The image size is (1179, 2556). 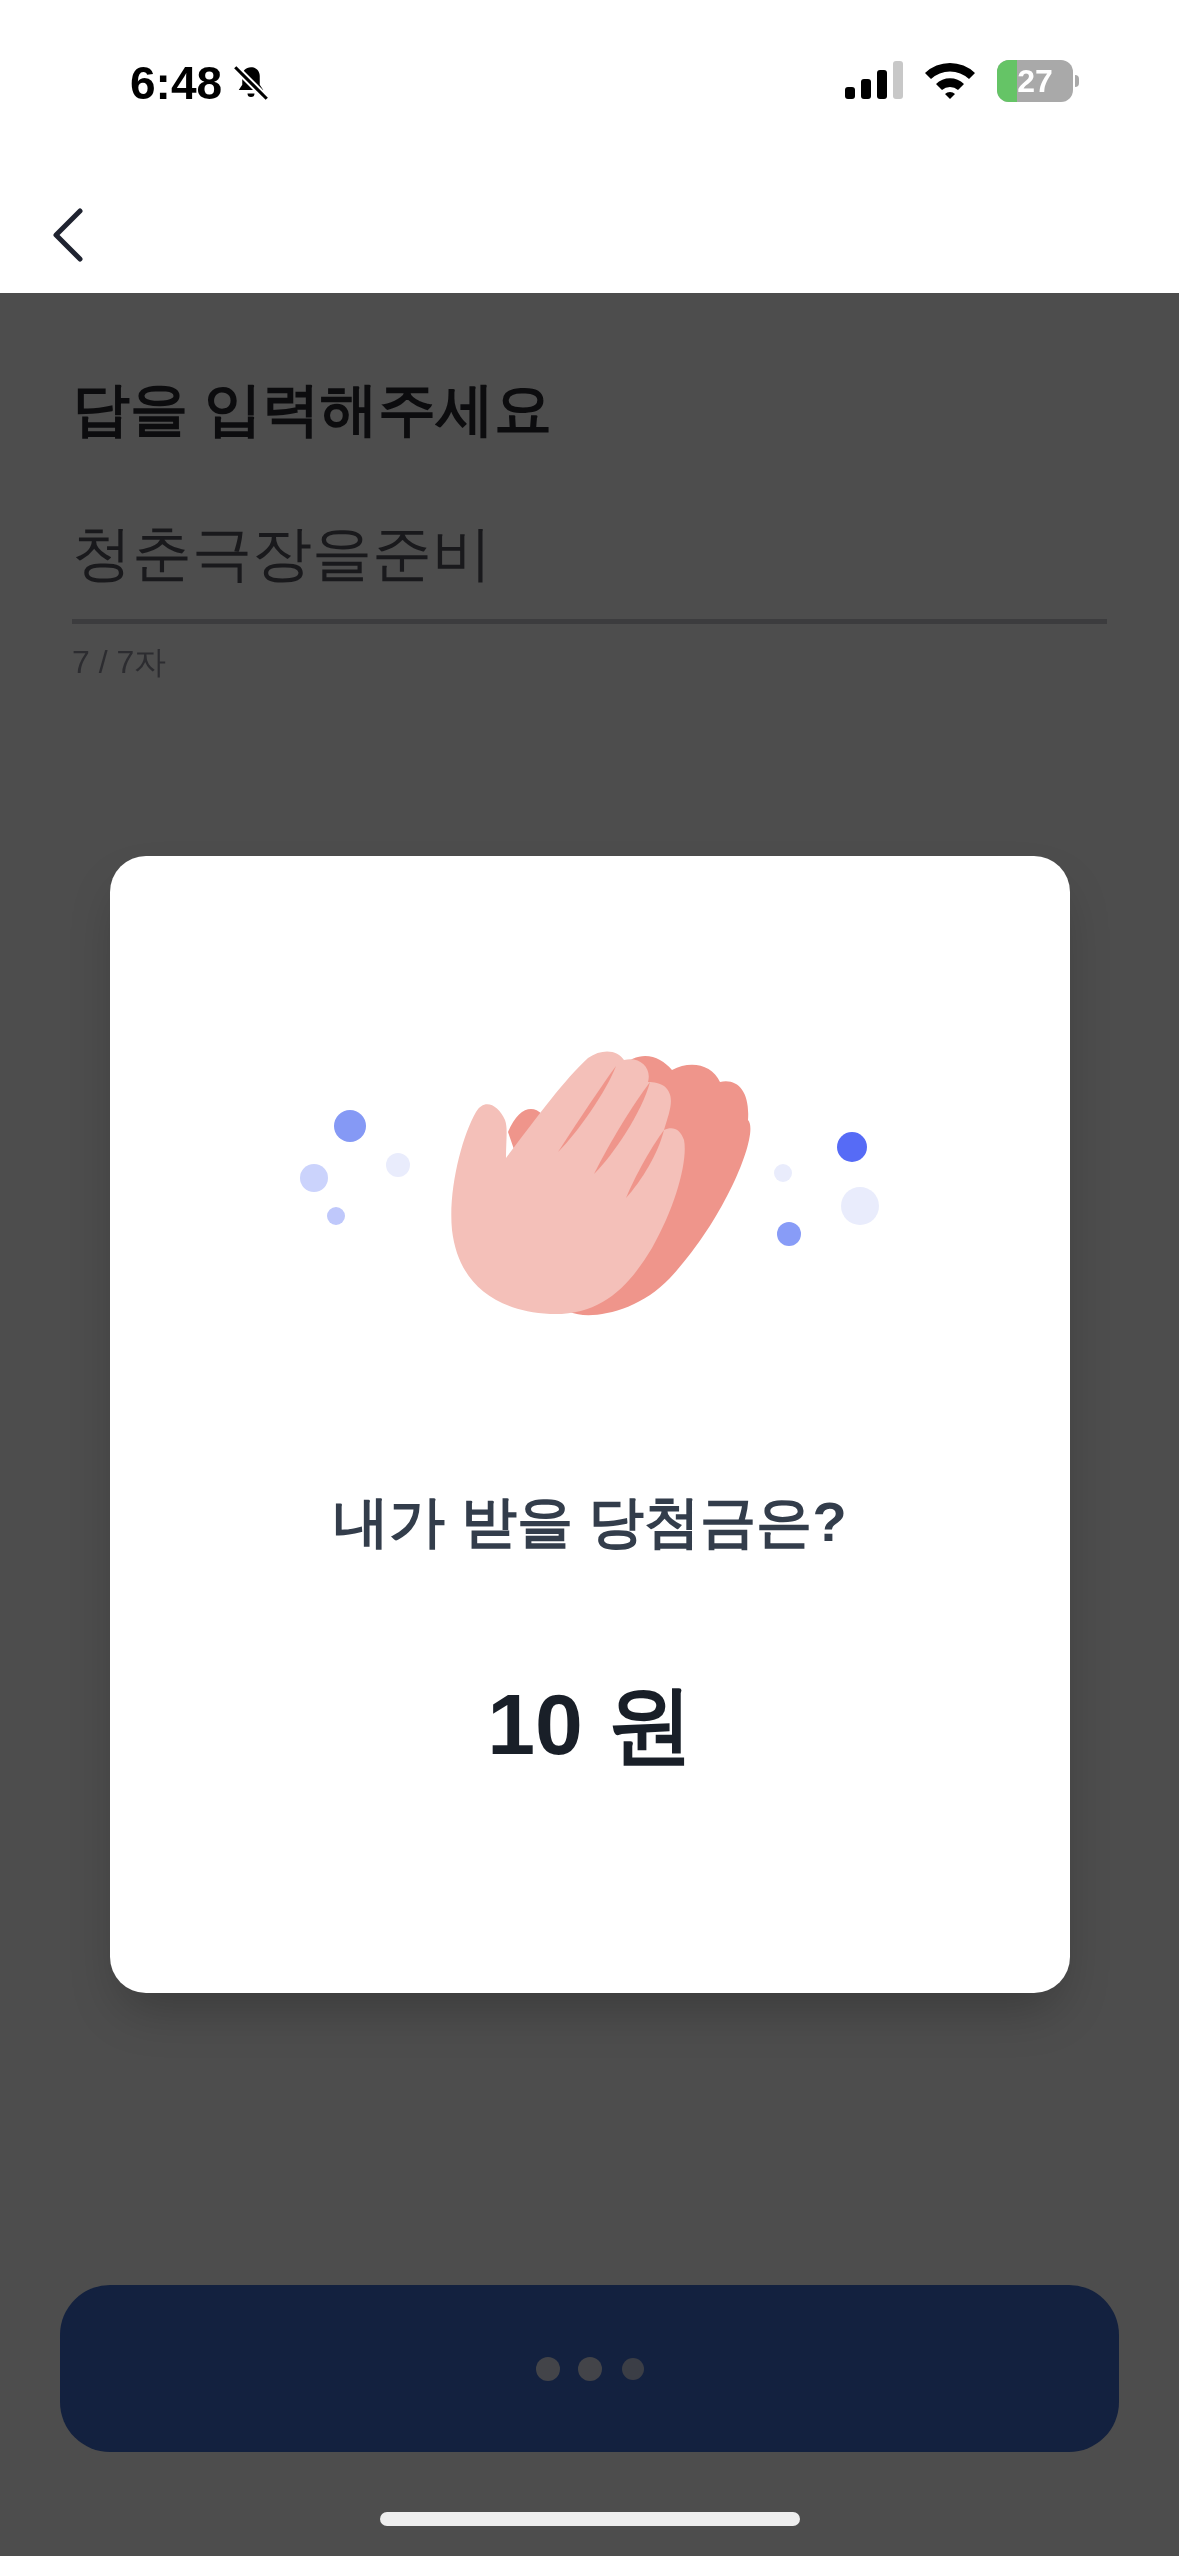 What do you see at coordinates (1038, 81) in the screenshot?
I see `battery-indicator: 27` at bounding box center [1038, 81].